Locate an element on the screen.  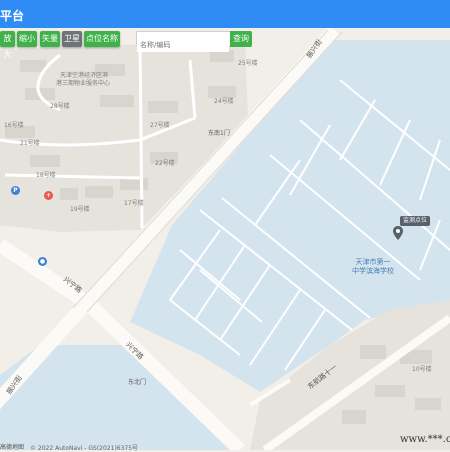
area-label: 19号楼 is located at coordinates (80, 209).